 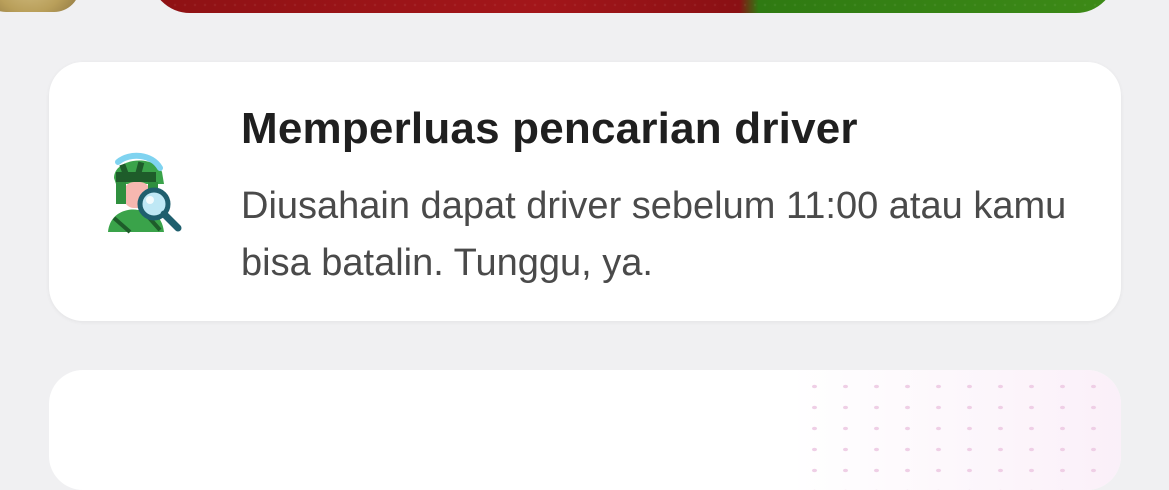 I want to click on top-promo-banner-partial, so click(x=633, y=6).